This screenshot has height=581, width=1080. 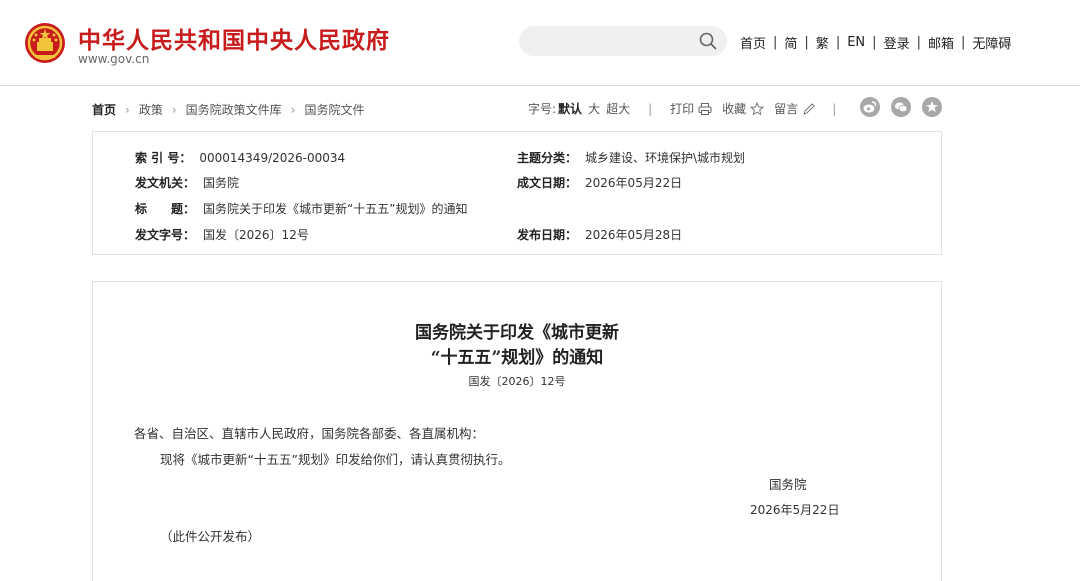 I want to click on article-salutation: 各省、自治区、直辖市人民政府，国务院各部委、各直属机构：, so click(x=309, y=433).